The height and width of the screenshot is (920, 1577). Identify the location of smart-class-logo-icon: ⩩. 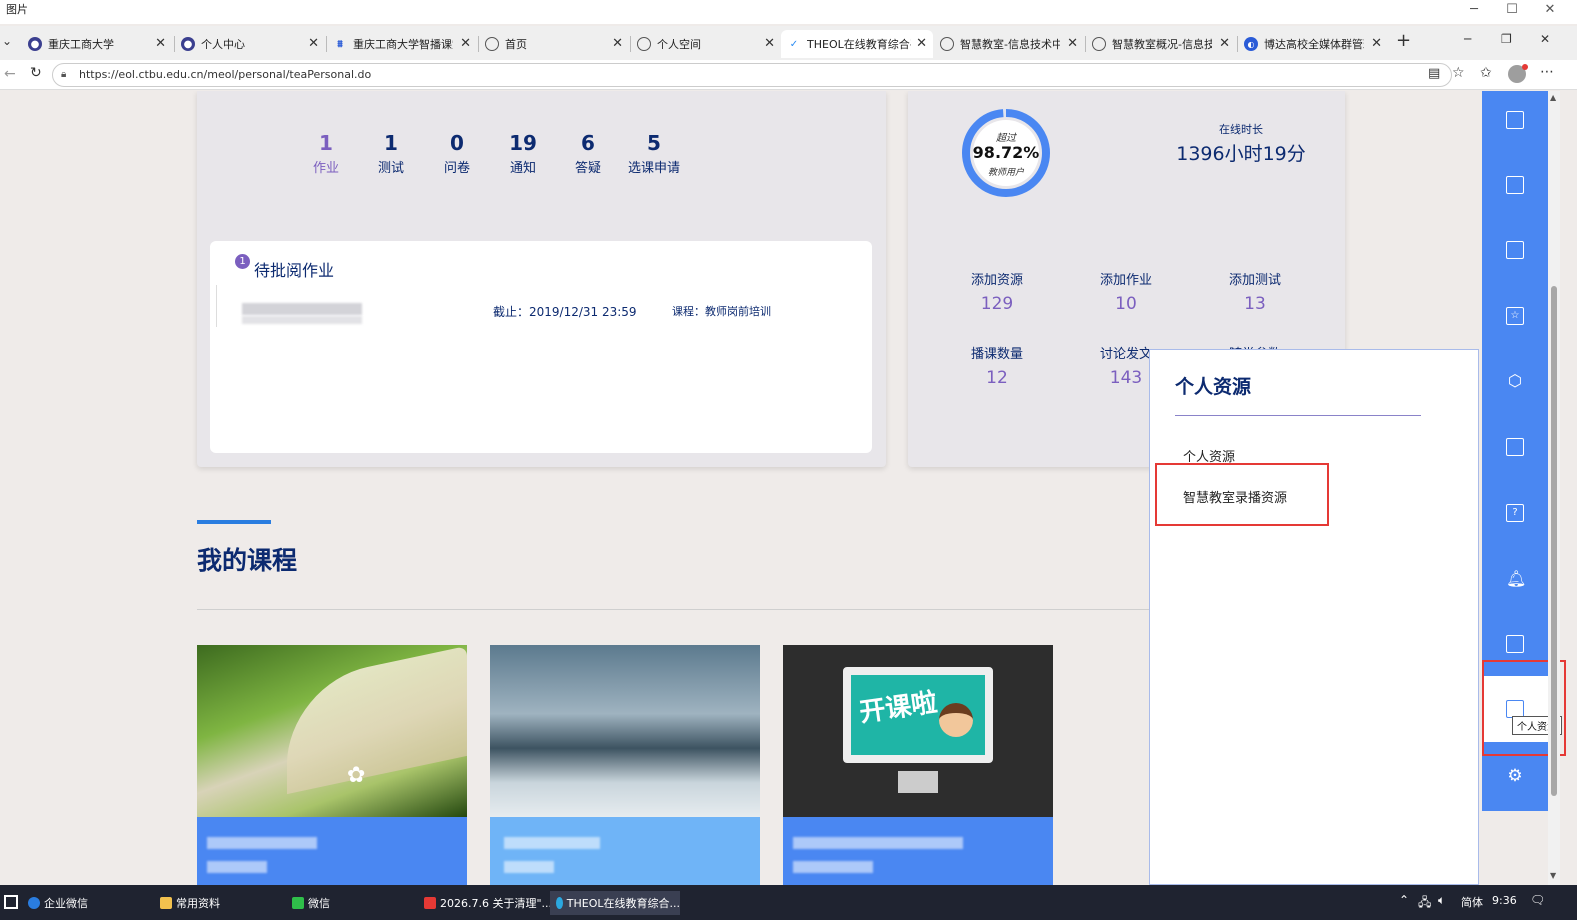
(340, 44).